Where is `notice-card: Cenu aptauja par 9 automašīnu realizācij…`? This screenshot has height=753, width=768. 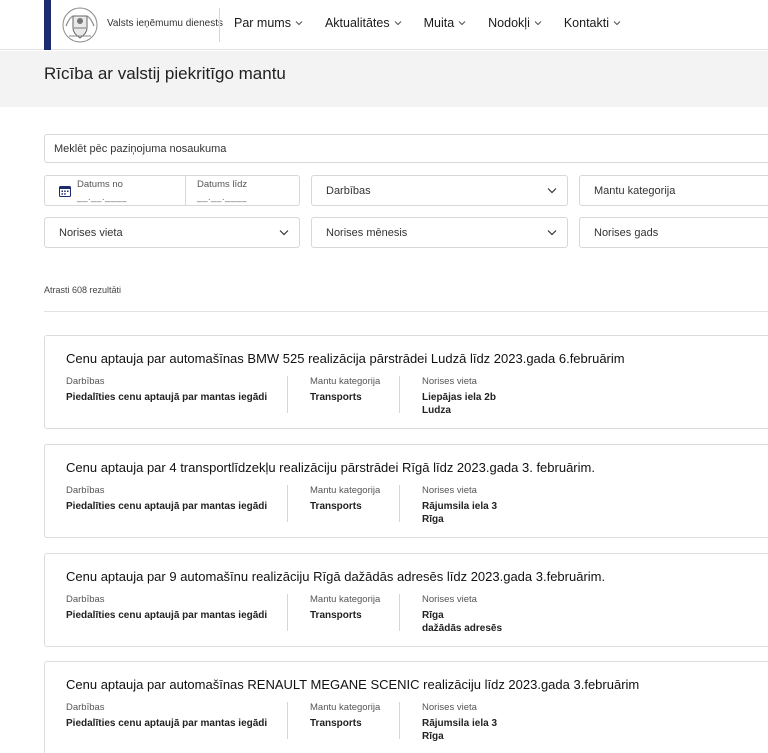 notice-card: Cenu aptauja par 9 automašīnu realizācij… is located at coordinates (406, 600).